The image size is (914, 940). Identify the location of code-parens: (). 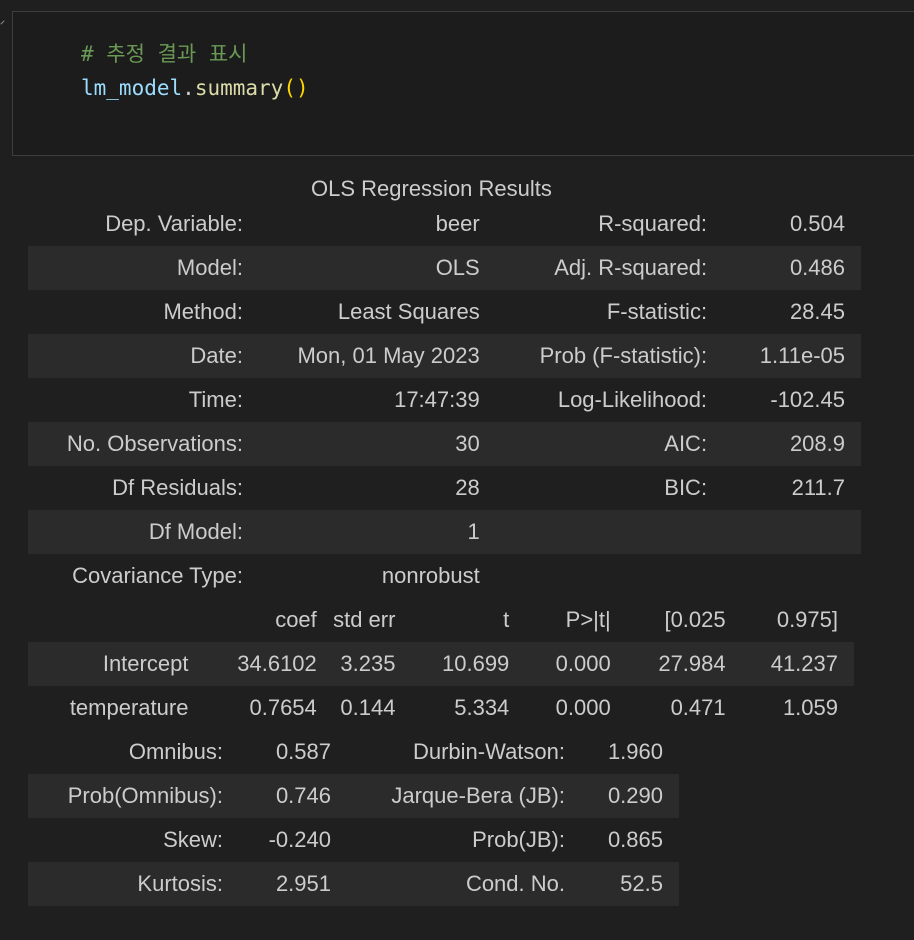
(296, 88).